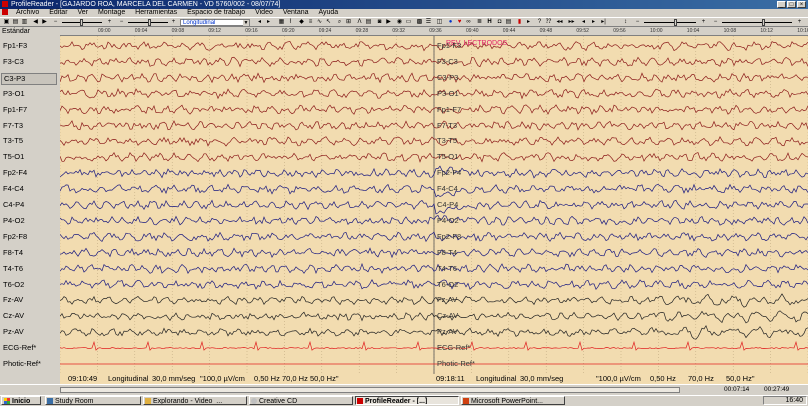 The width and height of the screenshot is (808, 406). I want to click on speed-minus-button: −, so click(55, 22).